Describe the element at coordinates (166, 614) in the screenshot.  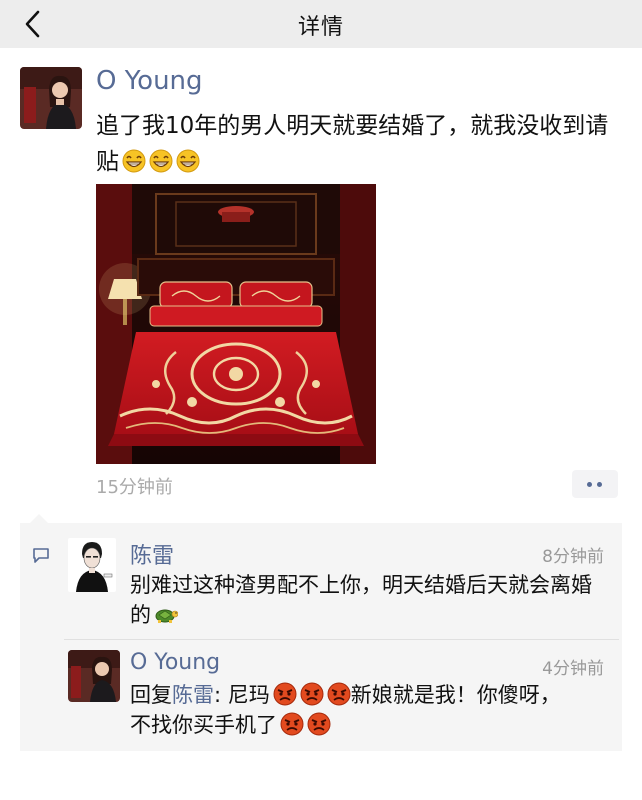
I see `turtle-emoji-icon` at that location.